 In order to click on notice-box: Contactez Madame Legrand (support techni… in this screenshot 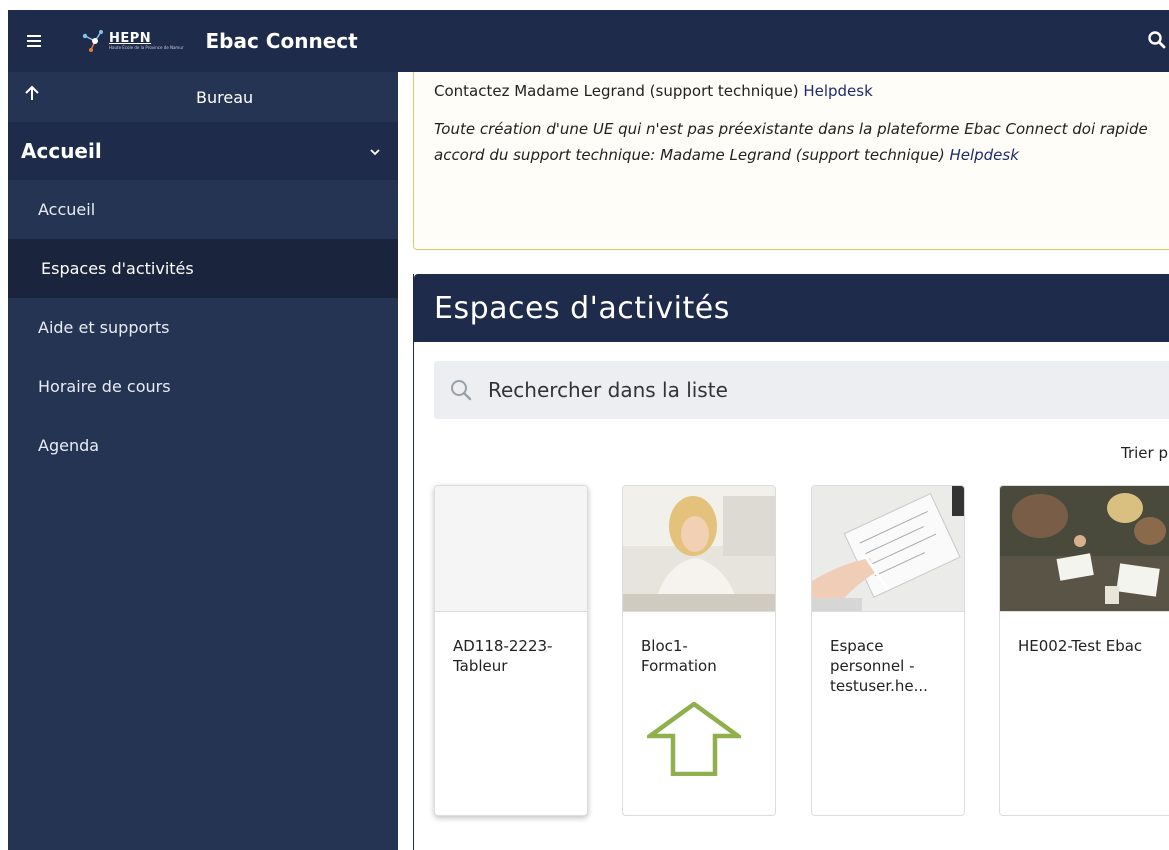, I will do `click(791, 161)`.